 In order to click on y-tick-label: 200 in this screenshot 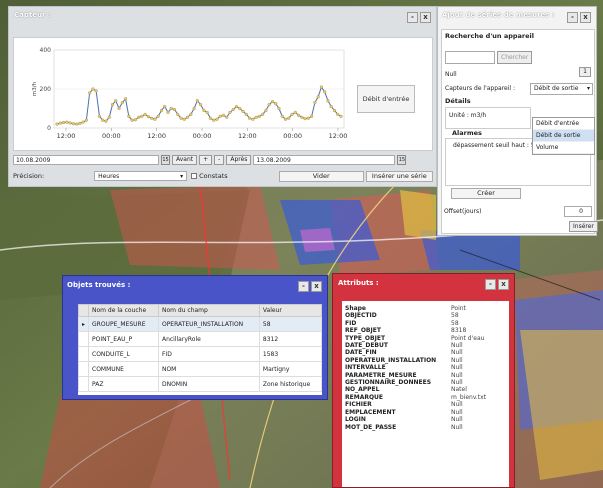, I will do `click(46, 89)`.